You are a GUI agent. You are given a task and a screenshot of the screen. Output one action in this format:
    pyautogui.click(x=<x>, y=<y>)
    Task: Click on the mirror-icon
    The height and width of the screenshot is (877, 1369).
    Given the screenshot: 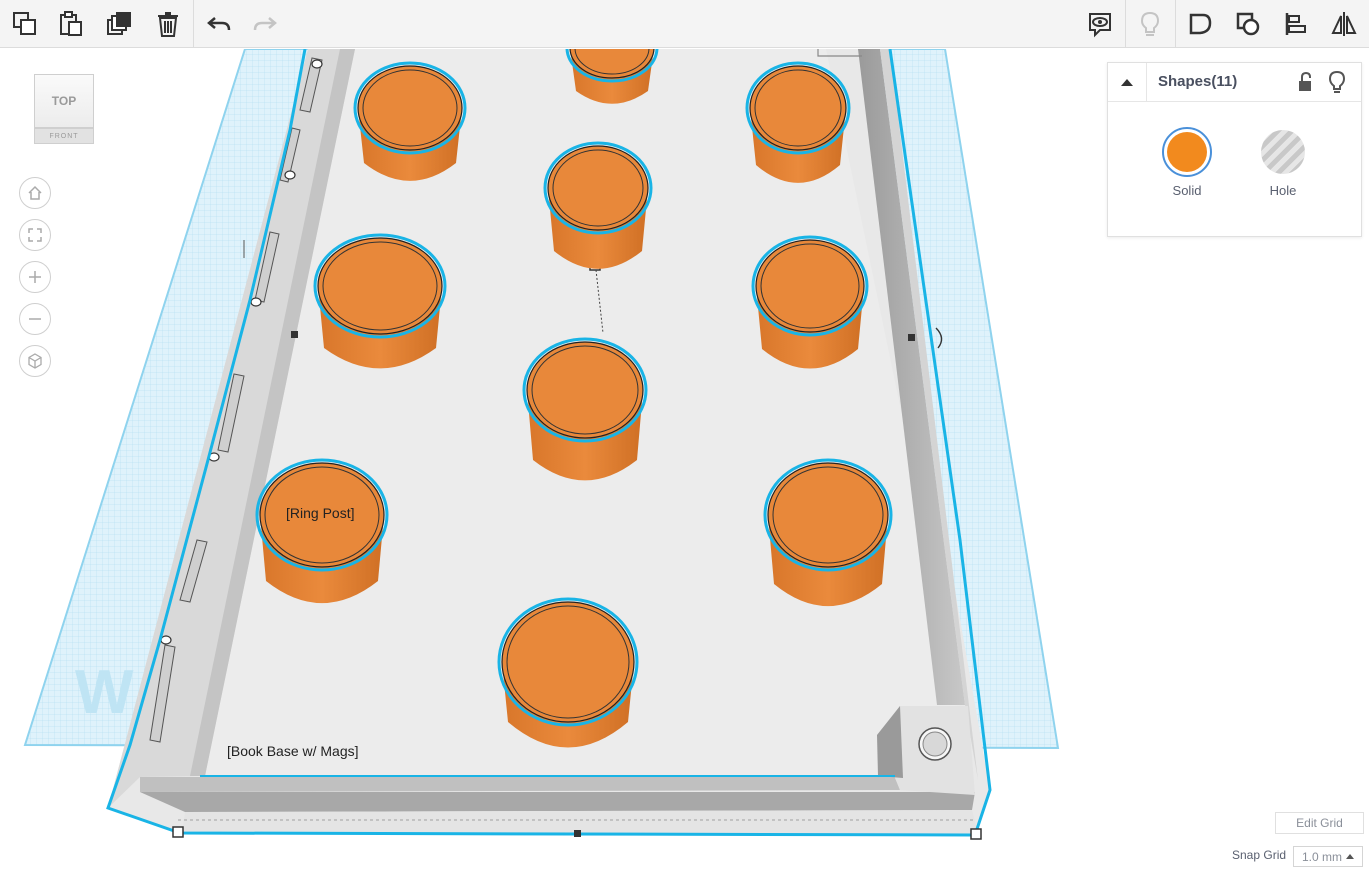 What is the action you would take?
    pyautogui.click(x=1344, y=24)
    